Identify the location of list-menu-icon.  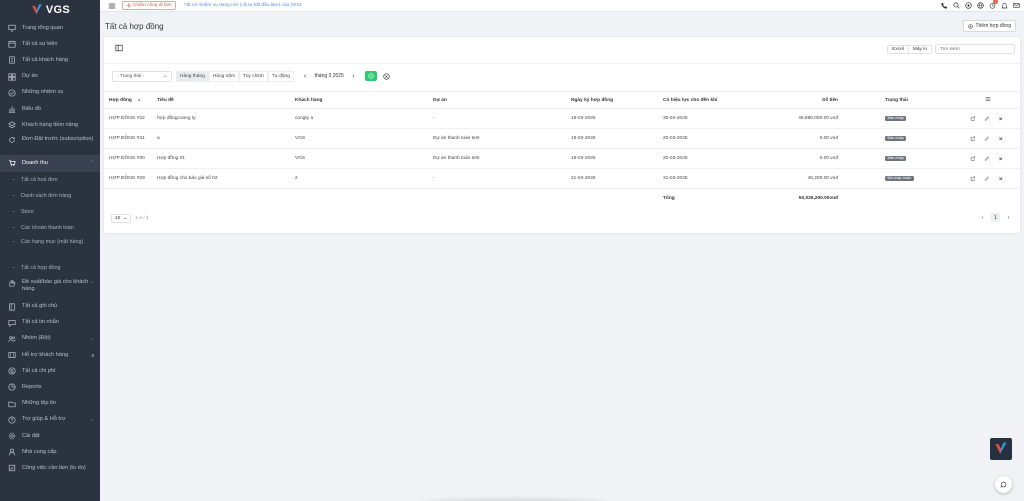
(988, 100).